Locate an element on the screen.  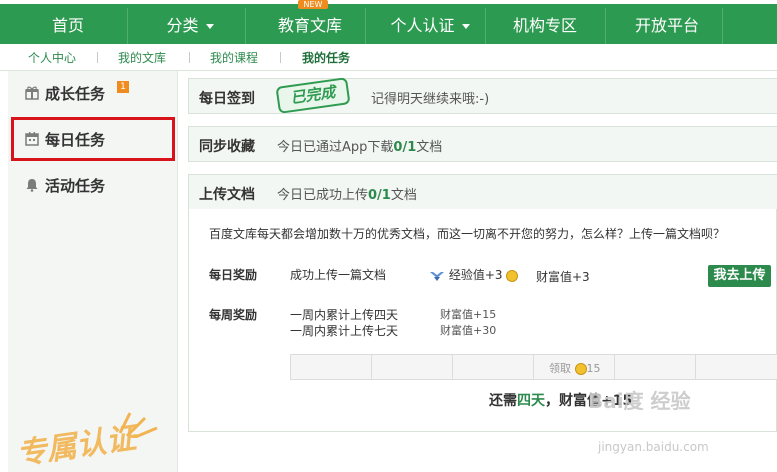
weekly-progress-bar: 领取 15 is located at coordinates (533, 367).